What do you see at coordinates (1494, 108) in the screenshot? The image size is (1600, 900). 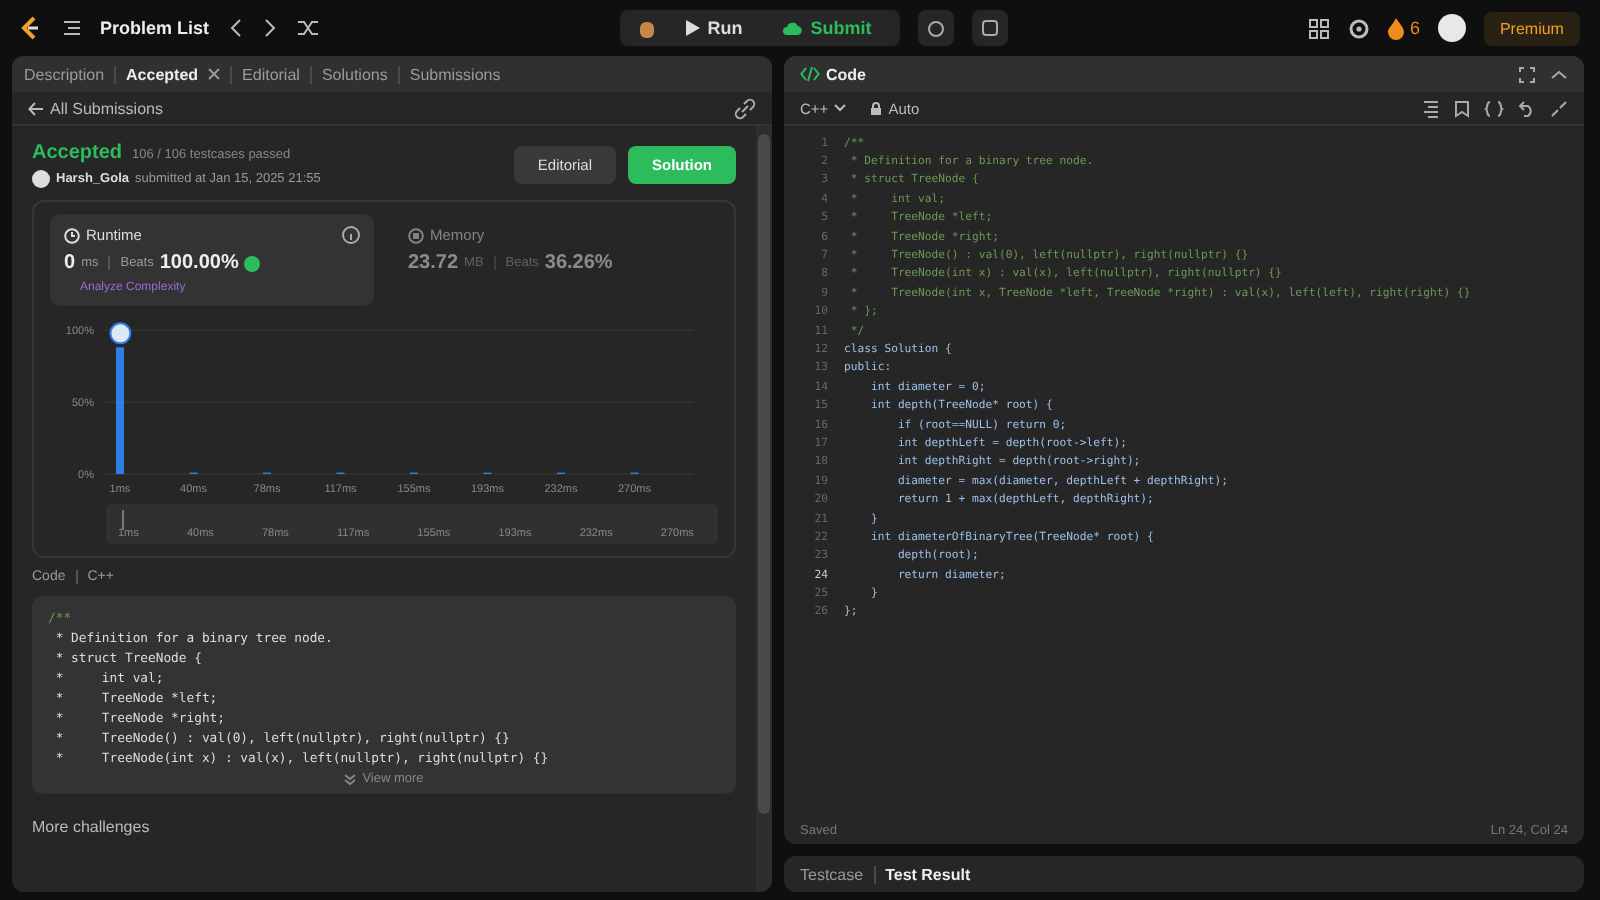 I see `braces-icon` at bounding box center [1494, 108].